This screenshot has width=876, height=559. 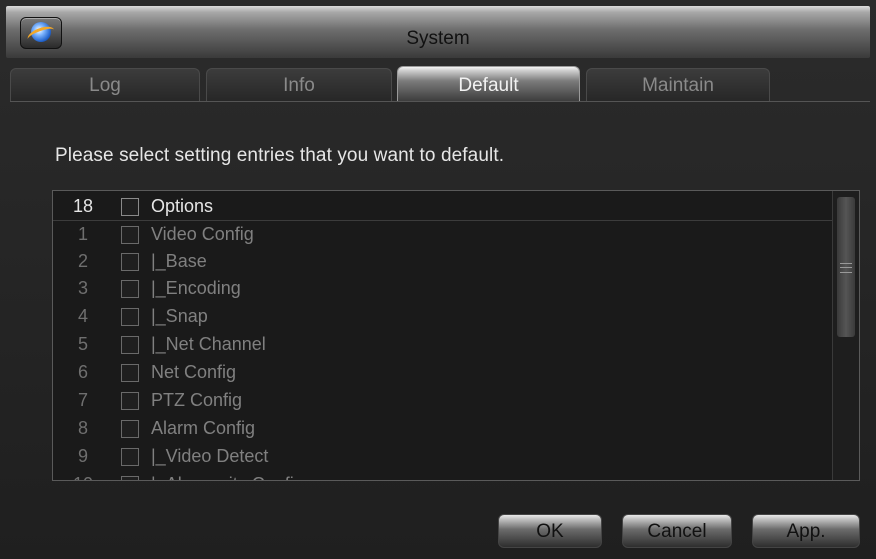 I want to click on item-number: 9, so click(x=82, y=456).